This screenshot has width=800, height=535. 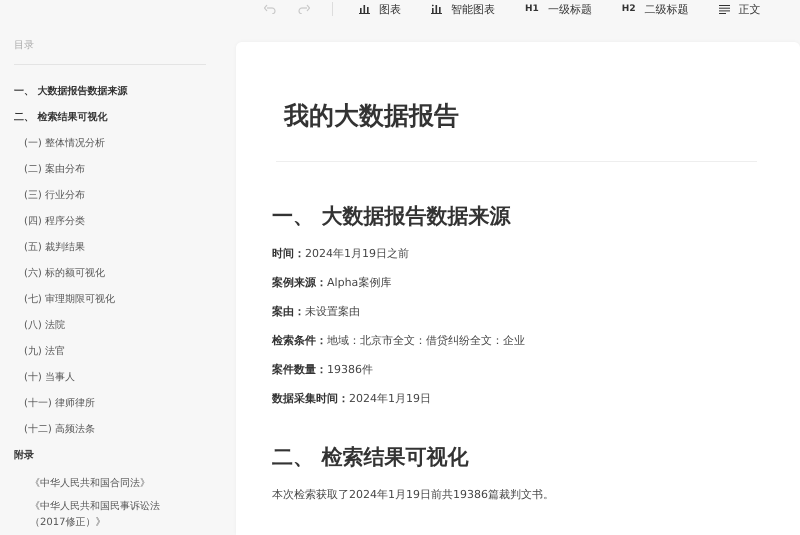 What do you see at coordinates (341, 254) in the screenshot?
I see `info-line: 时间：2024年1月19日之前` at bounding box center [341, 254].